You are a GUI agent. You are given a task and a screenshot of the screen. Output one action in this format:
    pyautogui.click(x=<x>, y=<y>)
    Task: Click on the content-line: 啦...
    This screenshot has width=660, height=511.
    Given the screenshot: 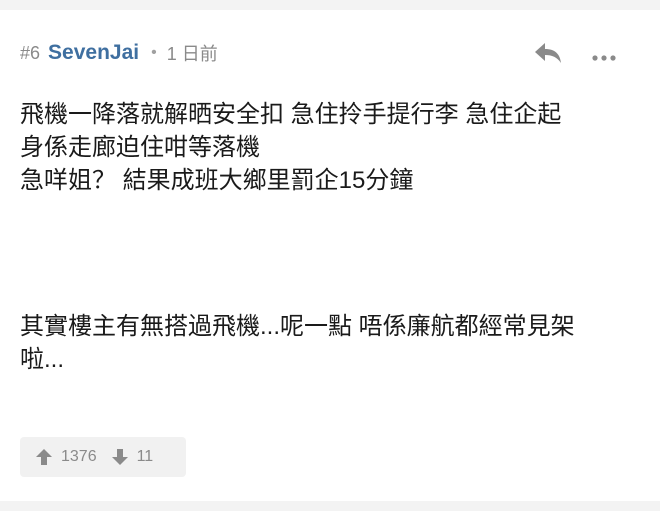 What is the action you would take?
    pyautogui.click(x=42, y=359)
    